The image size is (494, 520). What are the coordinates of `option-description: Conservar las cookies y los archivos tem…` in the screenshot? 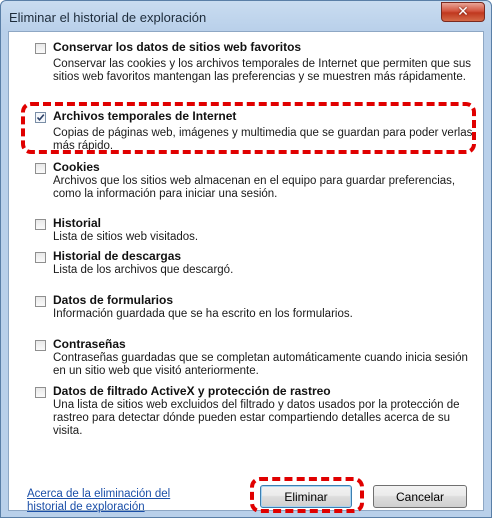 It's located at (262, 70).